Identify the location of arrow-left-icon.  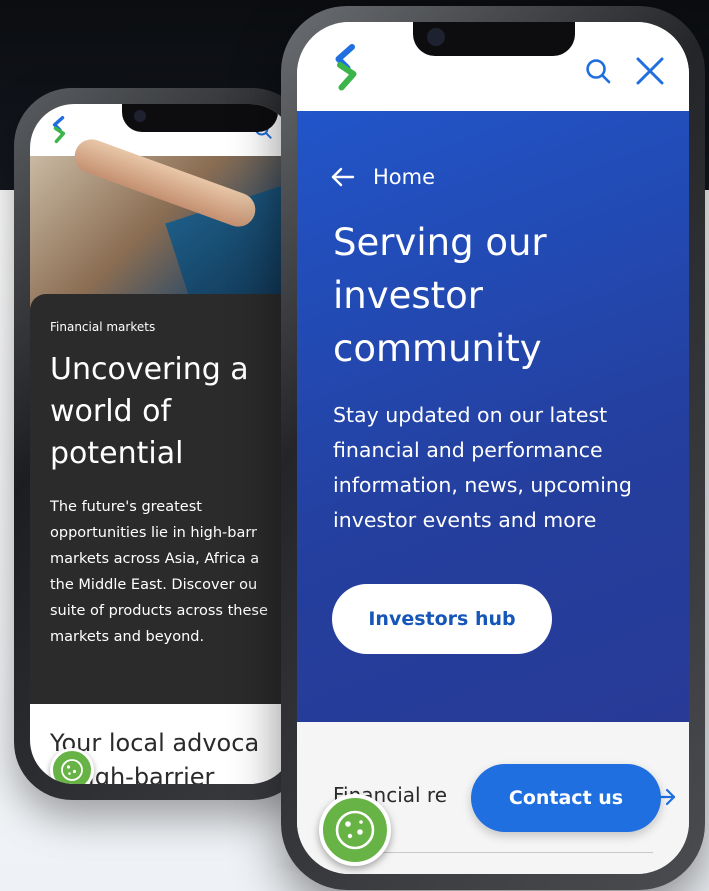
(343, 177).